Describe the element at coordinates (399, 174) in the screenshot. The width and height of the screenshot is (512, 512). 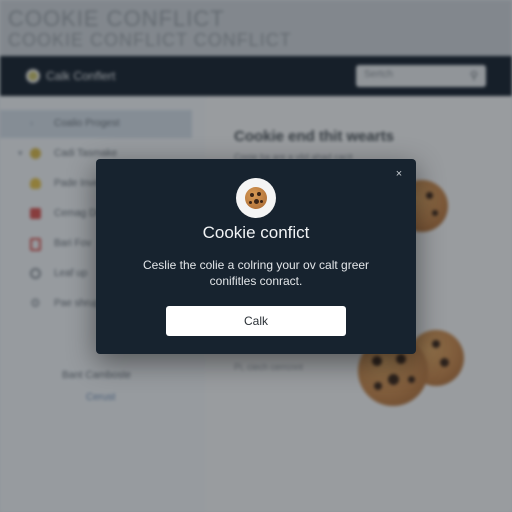
I see `close-icon: ×` at that location.